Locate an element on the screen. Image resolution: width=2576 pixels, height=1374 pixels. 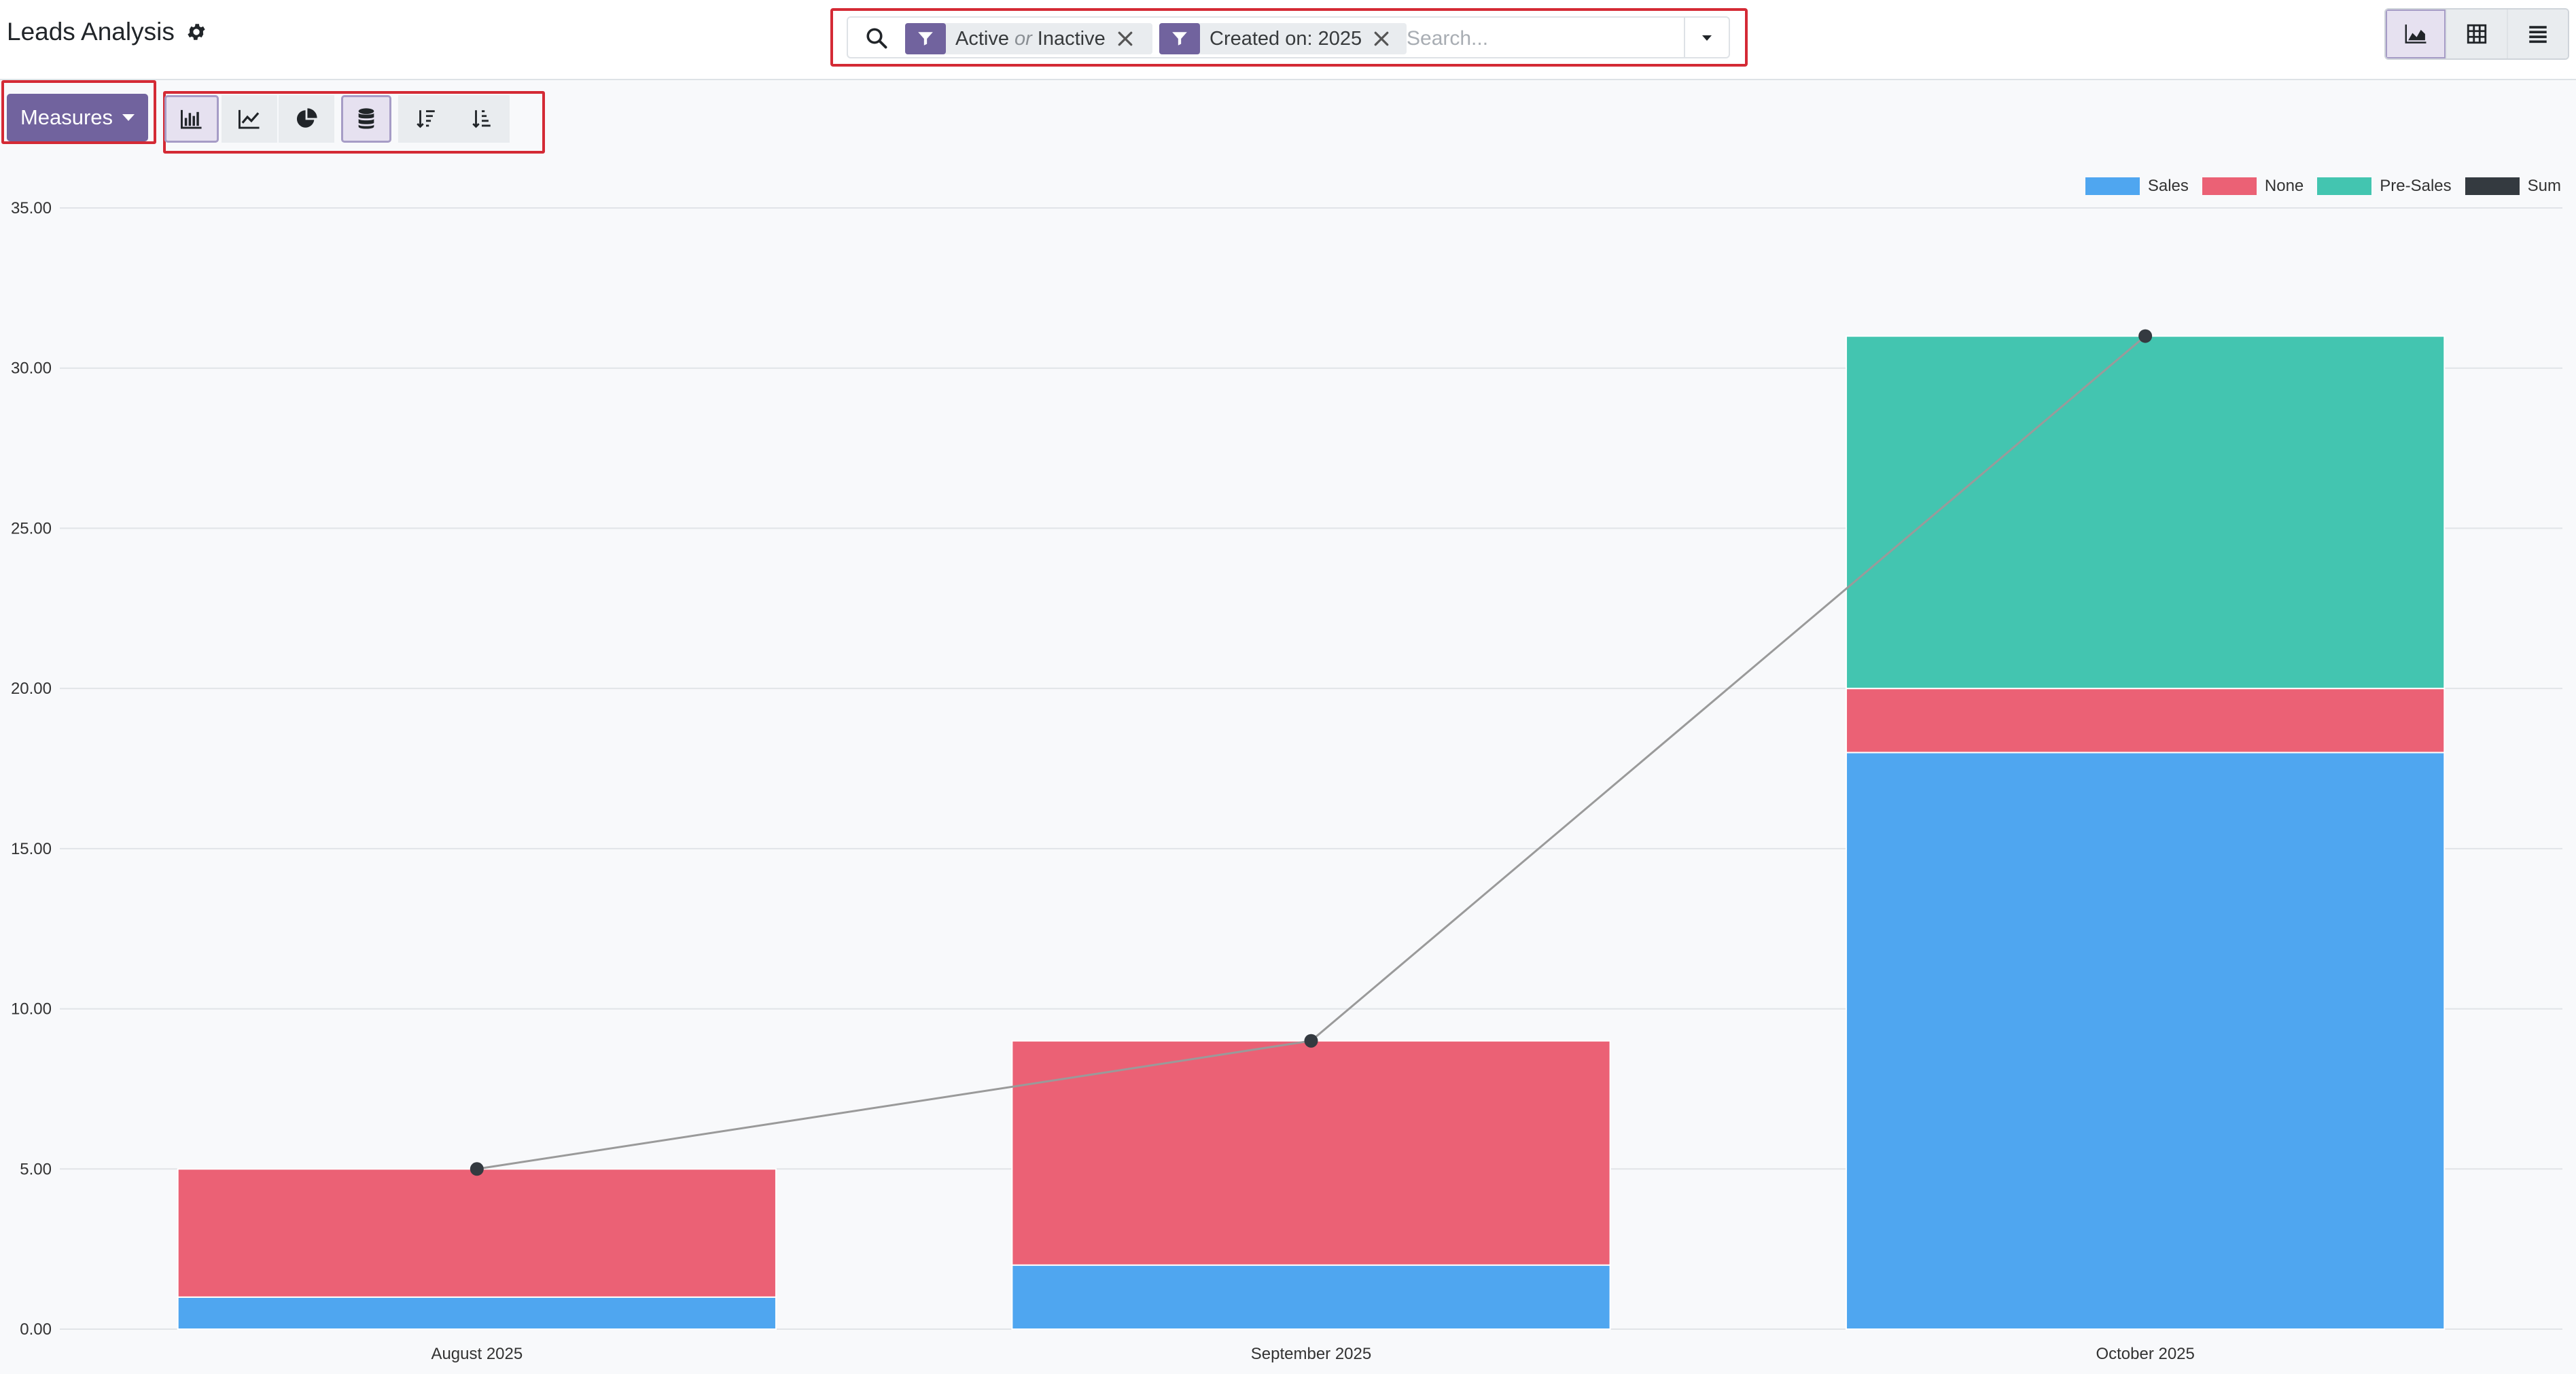
facet-label: Created on: 2025 is located at coordinates (1286, 38).